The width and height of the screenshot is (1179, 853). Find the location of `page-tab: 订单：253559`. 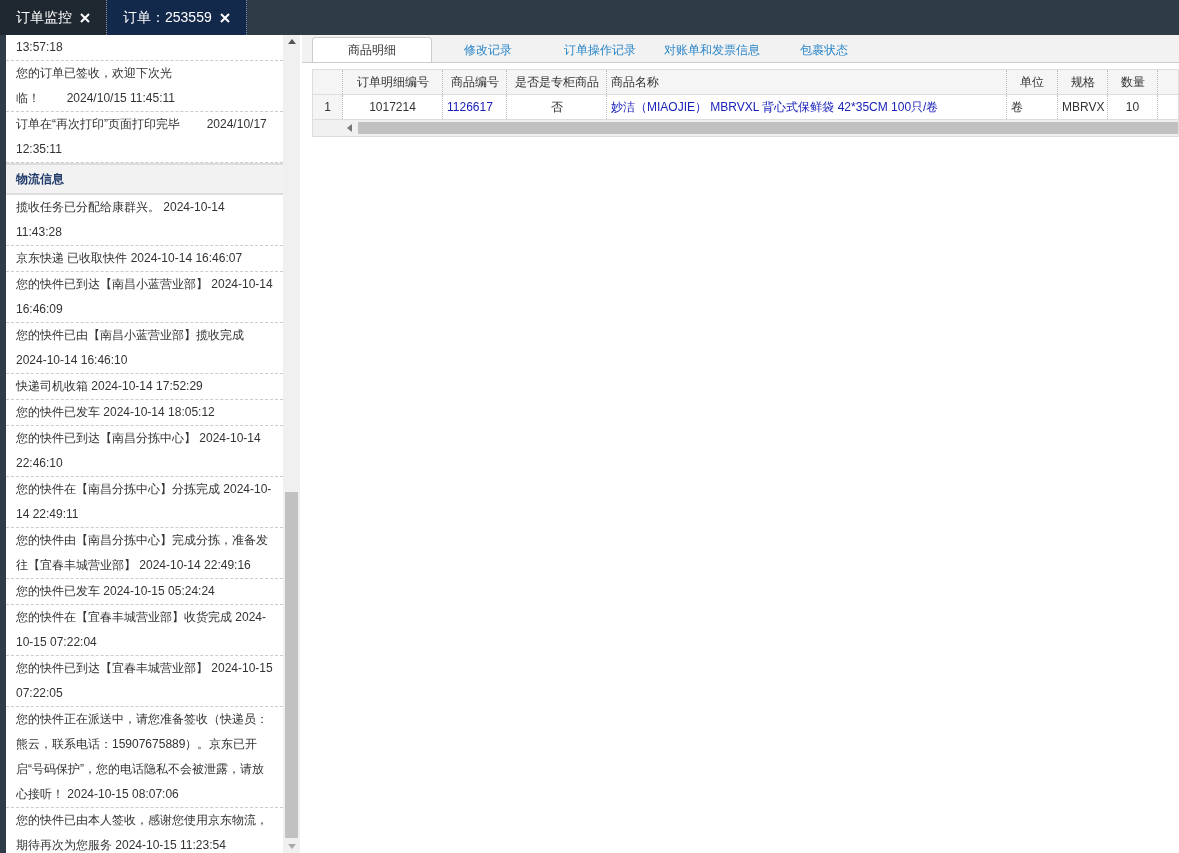

page-tab: 订单：253559 is located at coordinates (177, 17).